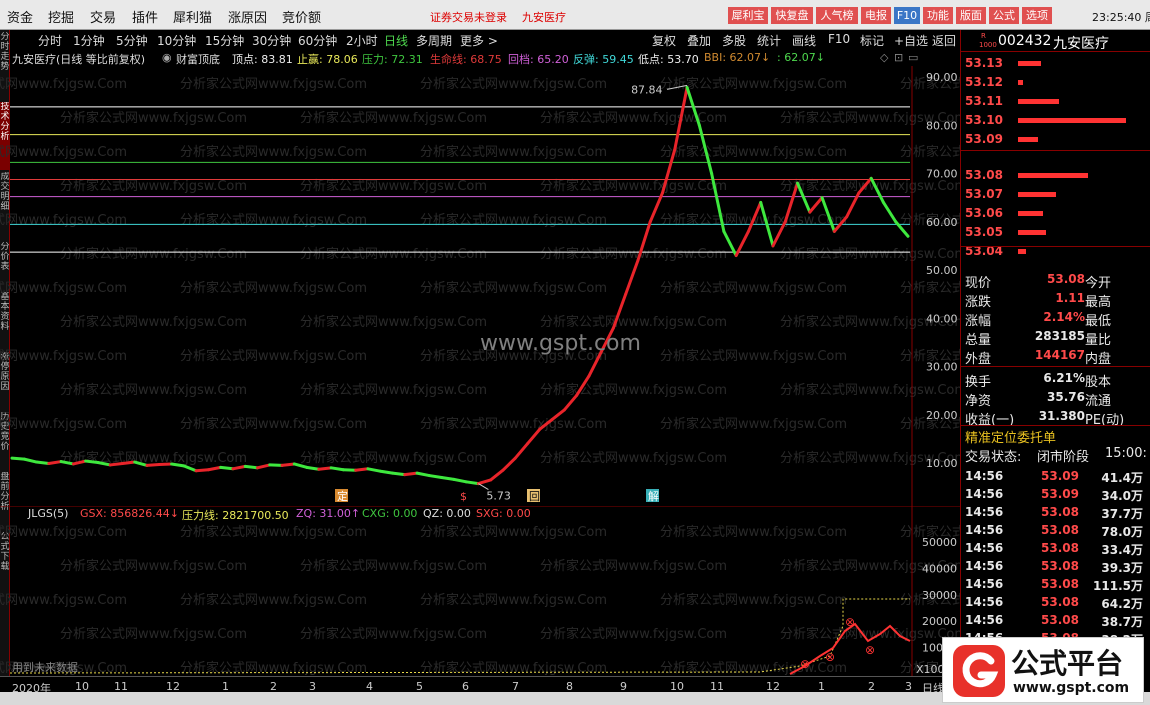  I want to click on period-timeshare: 分时, so click(50, 40).